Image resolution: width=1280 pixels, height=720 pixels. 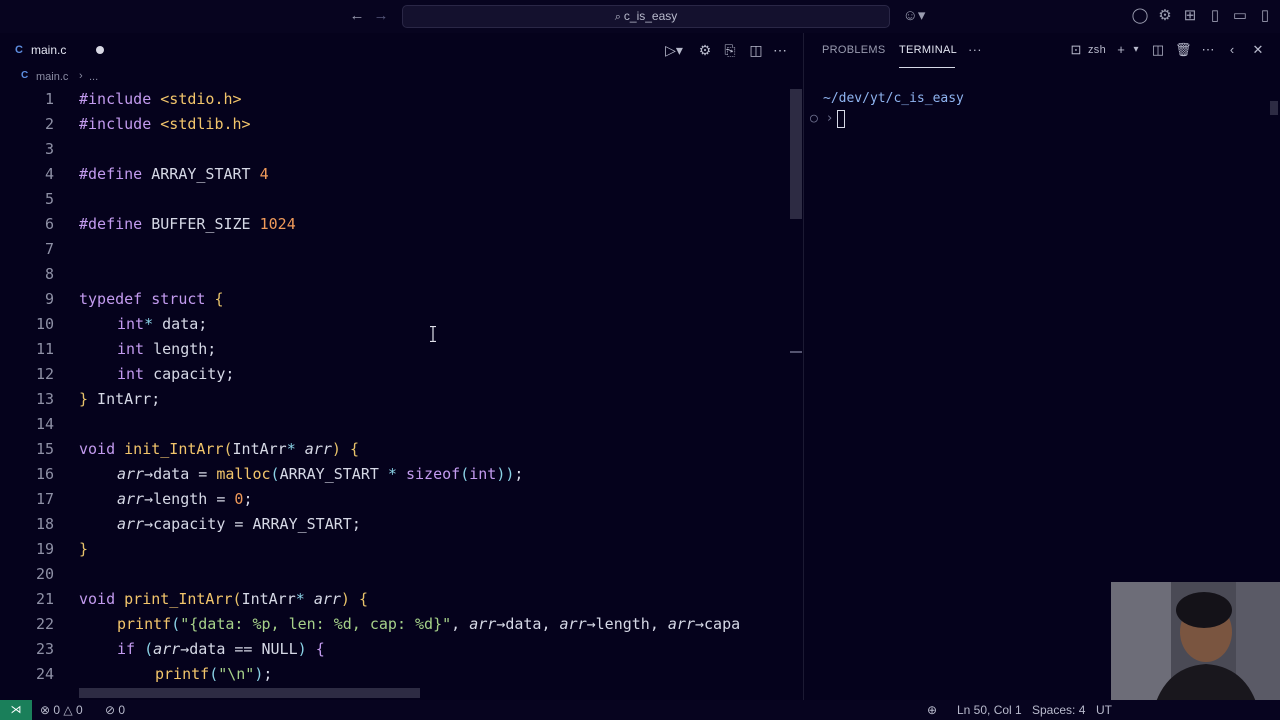 What do you see at coordinates (49, 174) in the screenshot?
I see `line-number: 4` at bounding box center [49, 174].